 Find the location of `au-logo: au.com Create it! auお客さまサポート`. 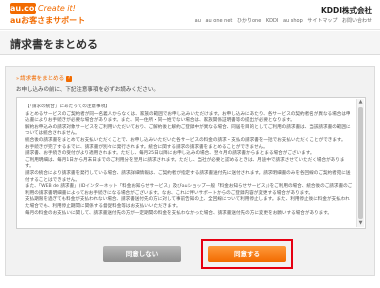

au-logo: au.com Create it! auお客さまサポート is located at coordinates (47, 16).